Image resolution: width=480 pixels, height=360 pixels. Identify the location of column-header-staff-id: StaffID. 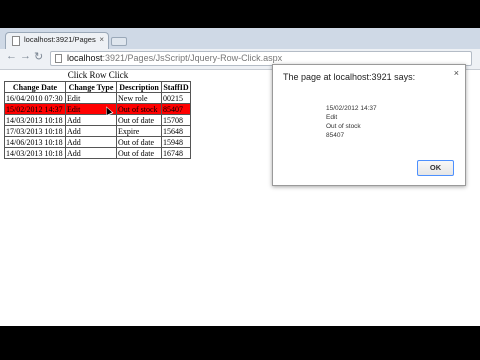
(176, 87).